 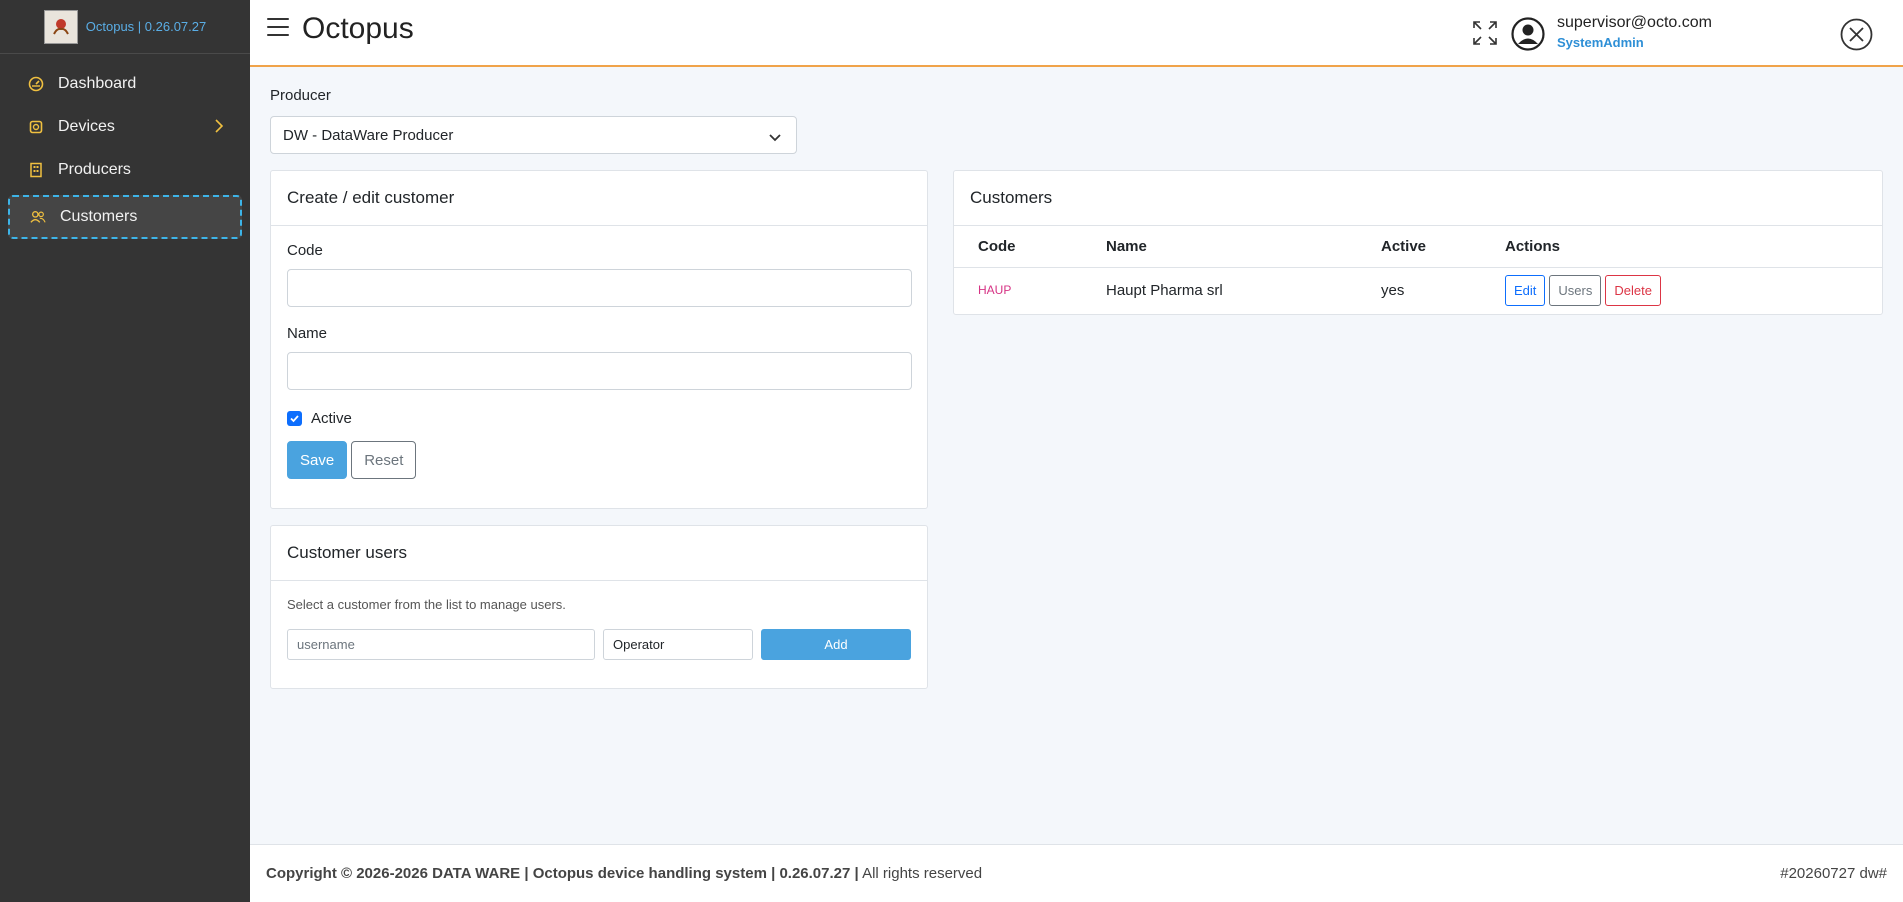 What do you see at coordinates (38, 217) in the screenshot?
I see `users-icon` at bounding box center [38, 217].